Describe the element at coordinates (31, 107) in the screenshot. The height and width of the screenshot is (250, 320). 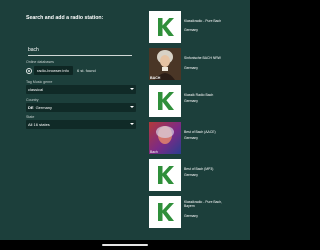
I see `country-code: DE` at that location.